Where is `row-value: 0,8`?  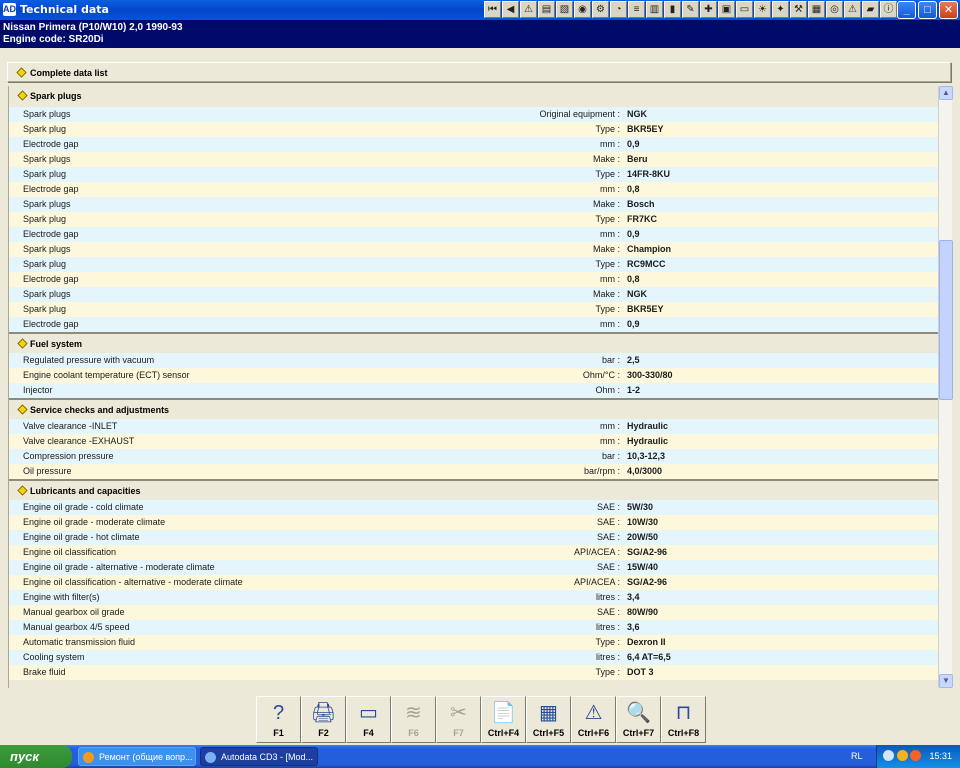
row-value: 0,8 is located at coordinates (633, 279).